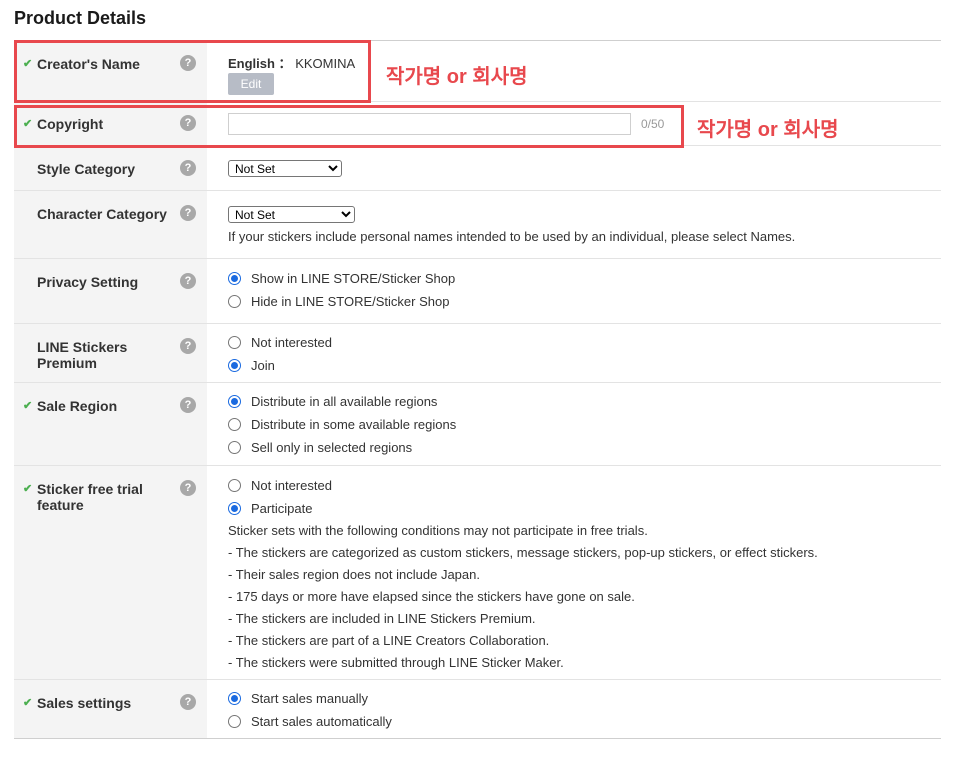  Describe the element at coordinates (110, 353) in the screenshot. I see `premium-label-cell: LINE Stickers Premium ?` at that location.